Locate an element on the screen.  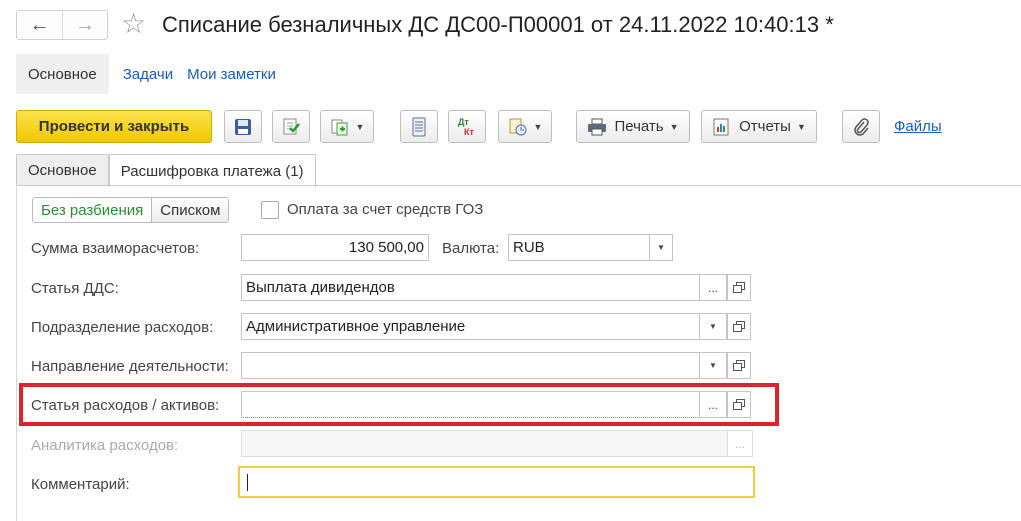
print-button: Печать ▼ is located at coordinates (633, 126).